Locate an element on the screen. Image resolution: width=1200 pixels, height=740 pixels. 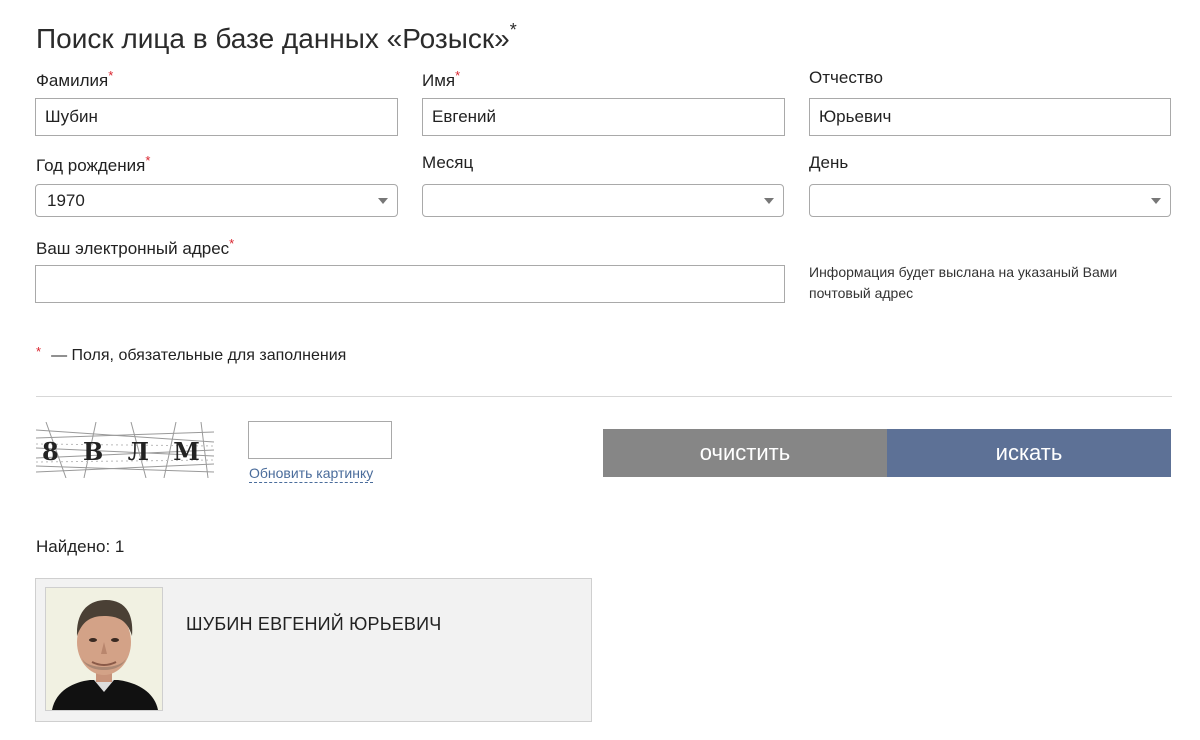
email-label-text: Ваш электронный адрес is located at coordinates (133, 248).